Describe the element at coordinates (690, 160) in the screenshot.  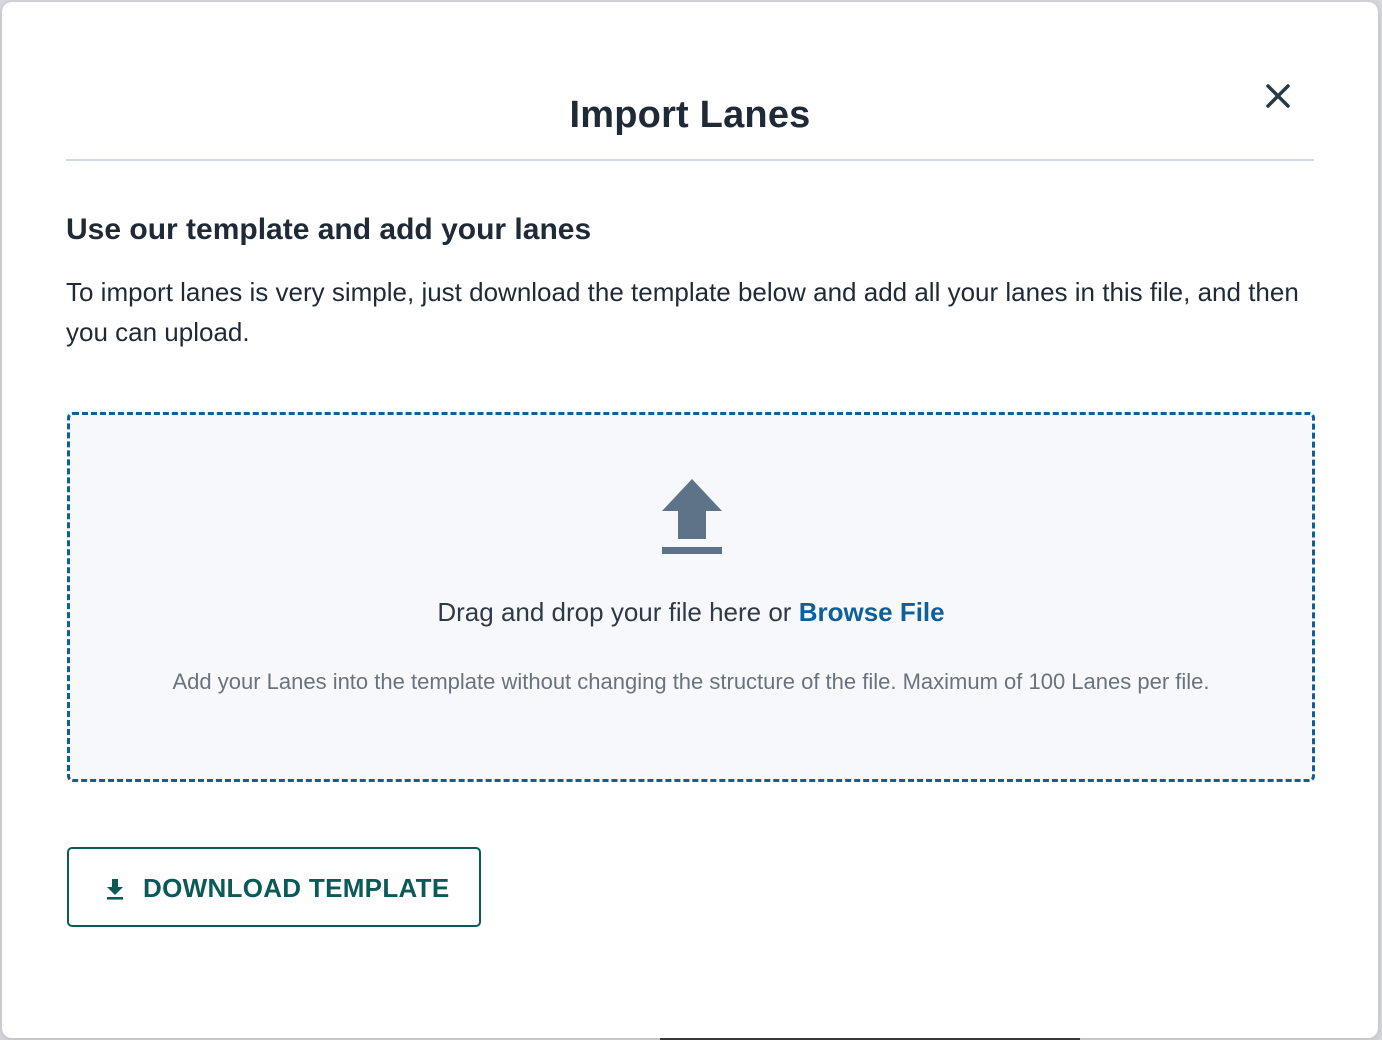
I see `header-divider` at that location.